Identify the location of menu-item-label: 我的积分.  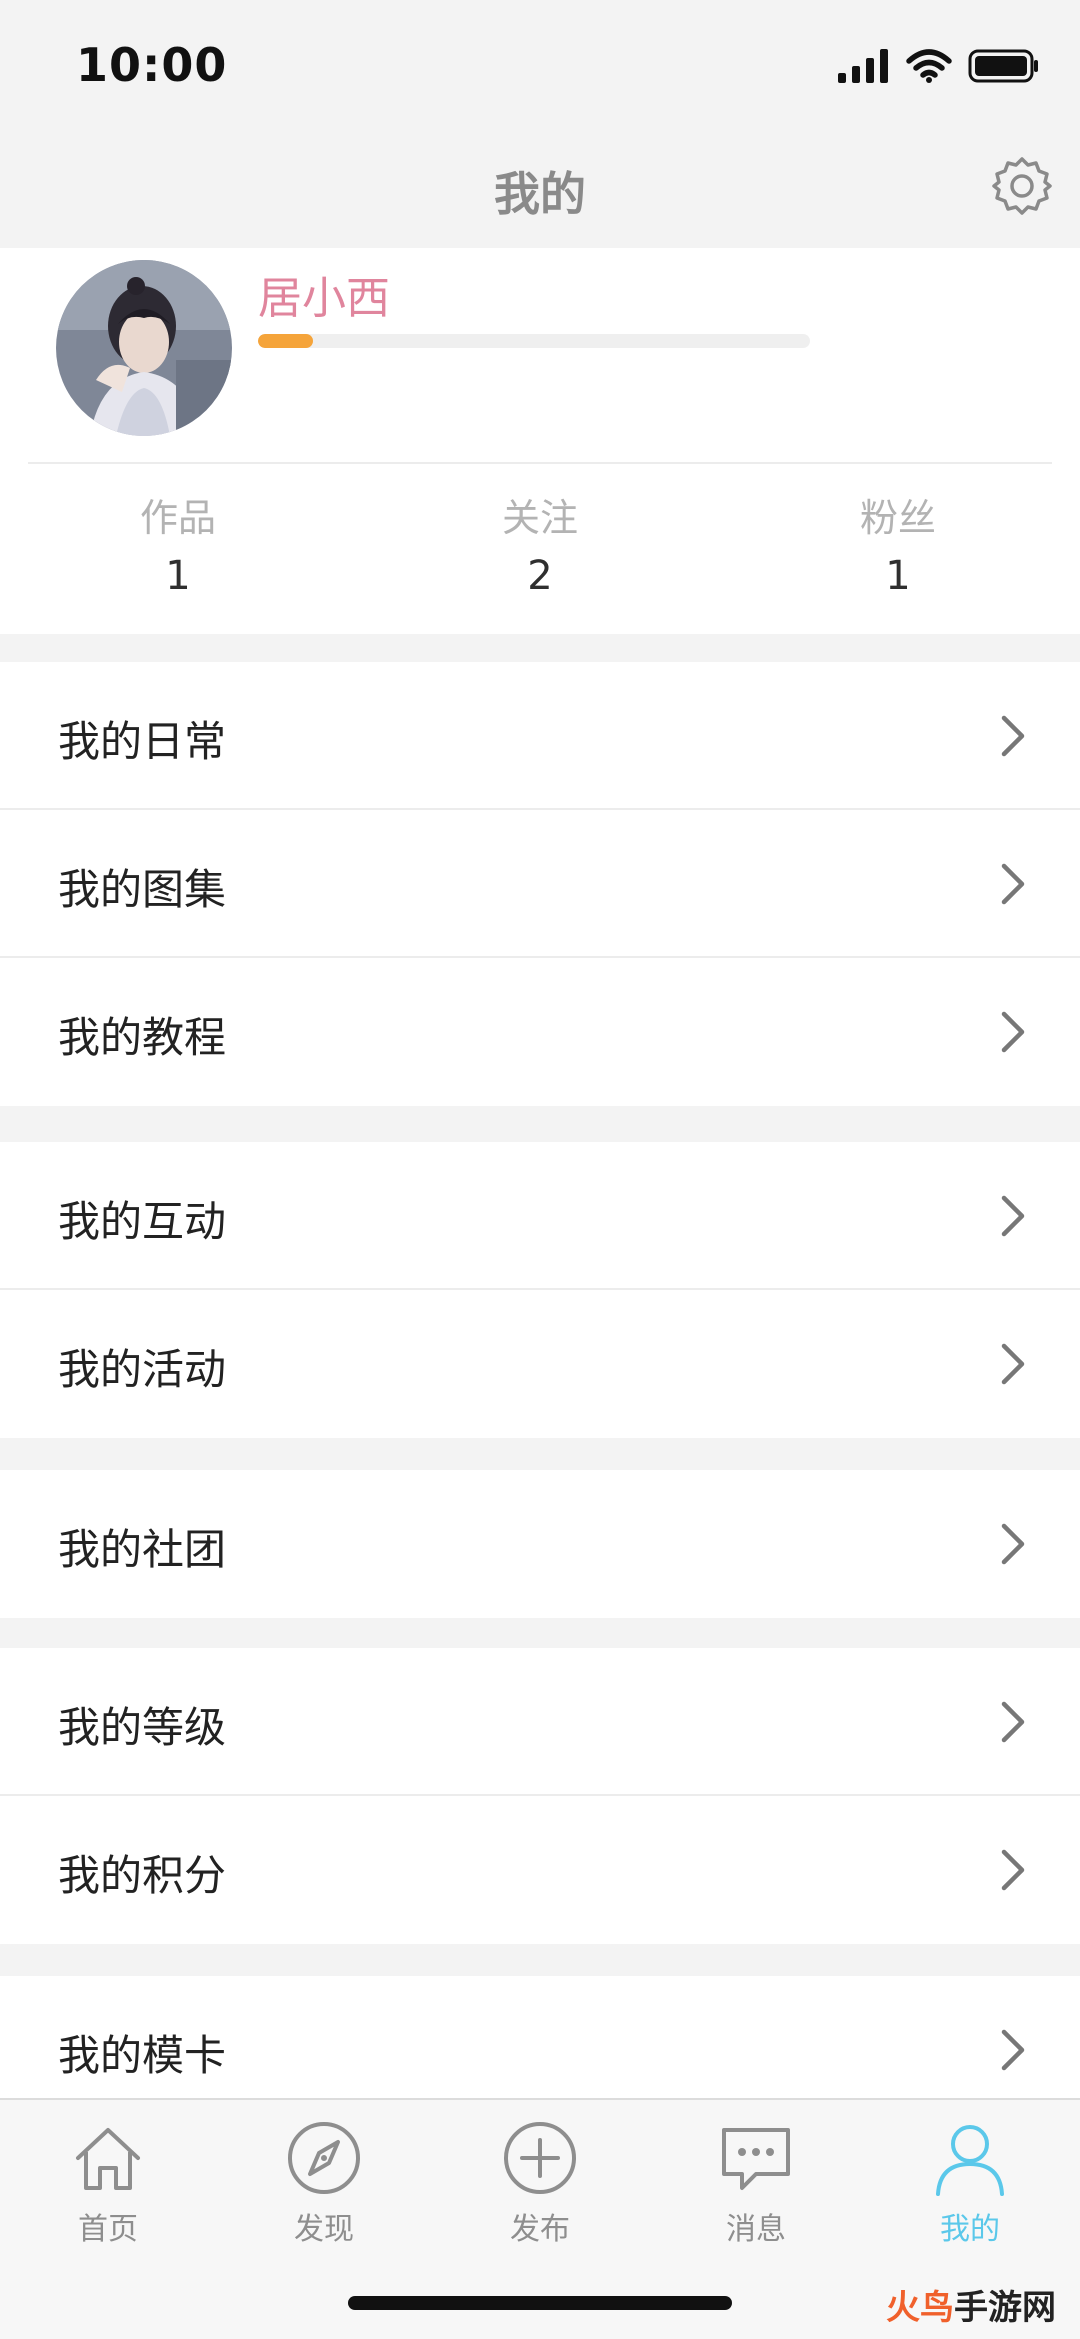
(142, 1875).